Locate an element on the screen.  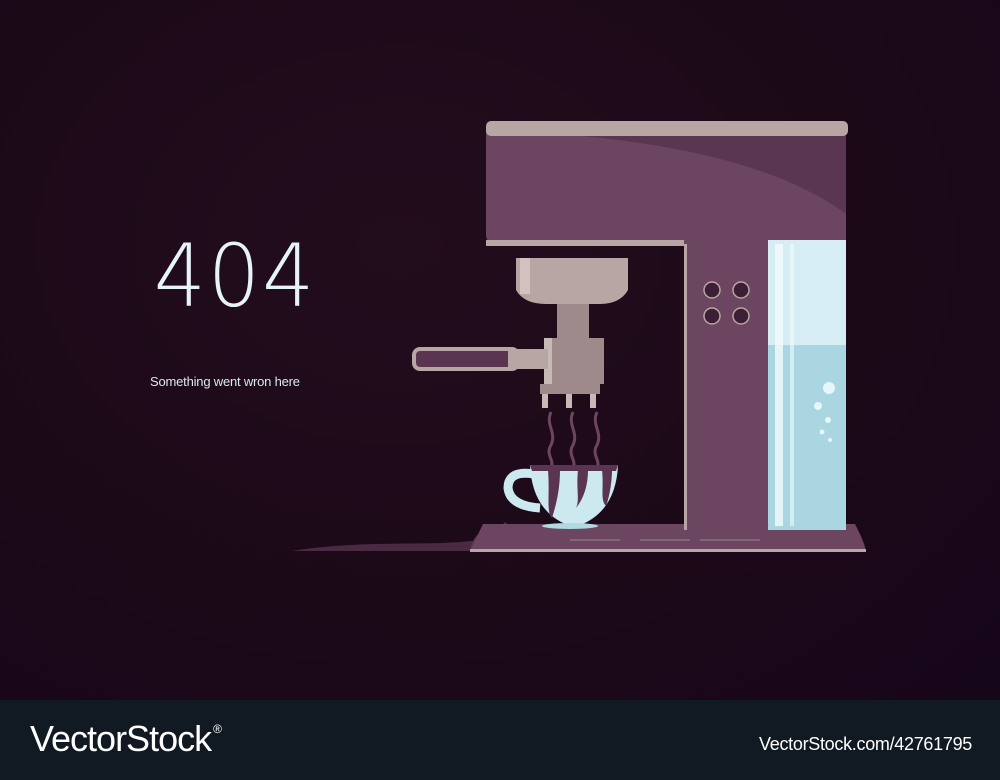
group-head is located at coordinates (572, 281).